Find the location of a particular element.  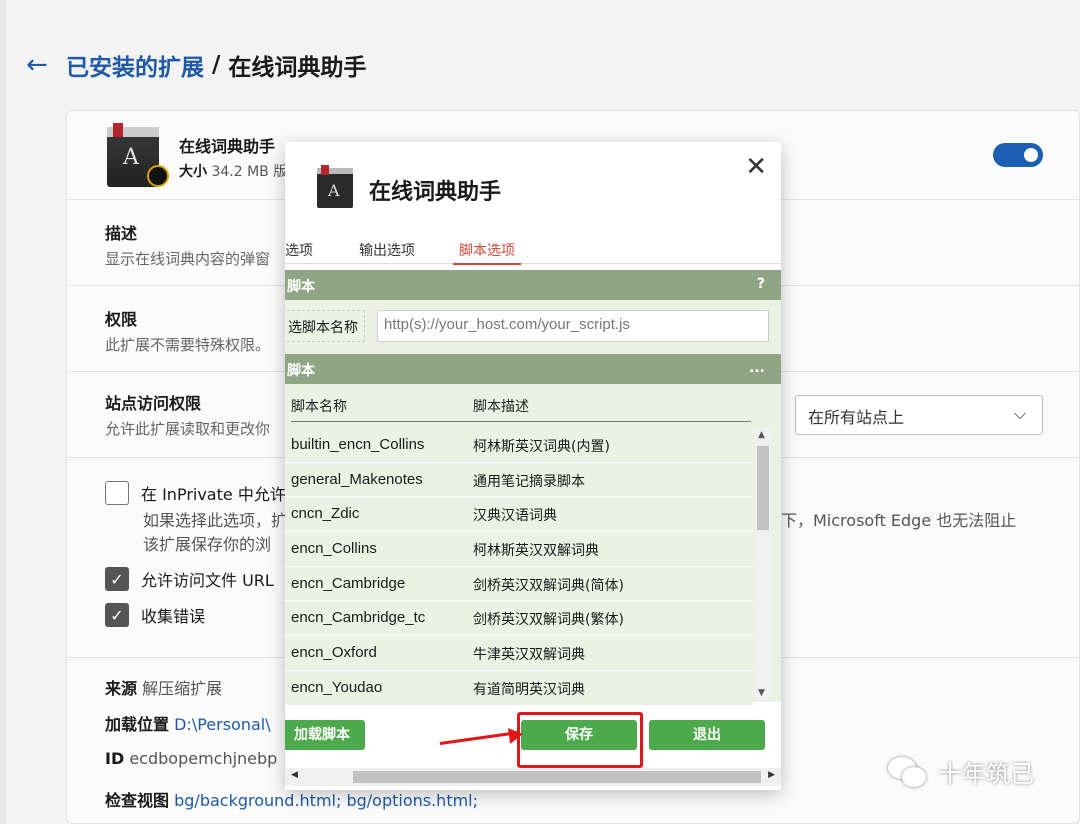

dialog-tabs: 选项 输出选项 脚本选项 is located at coordinates (533, 251).